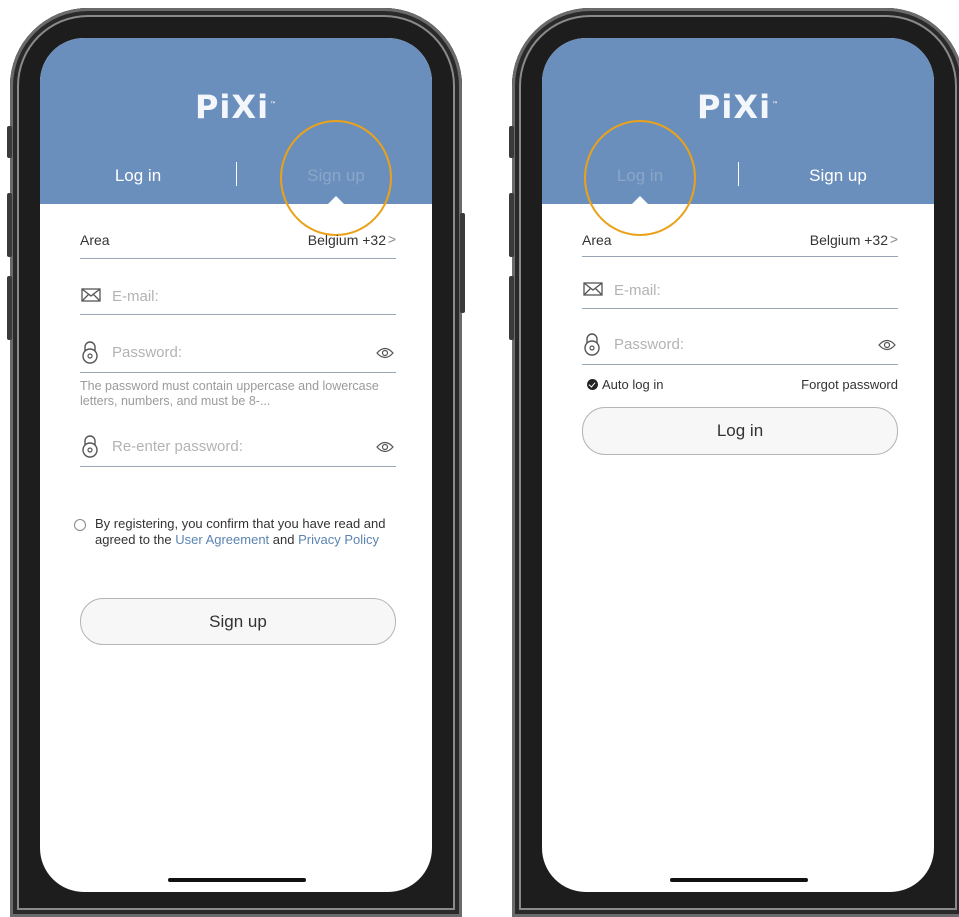 This screenshot has height=917, width=959. Describe the element at coordinates (592, 384) in the screenshot. I see `checkmark-icon` at that location.